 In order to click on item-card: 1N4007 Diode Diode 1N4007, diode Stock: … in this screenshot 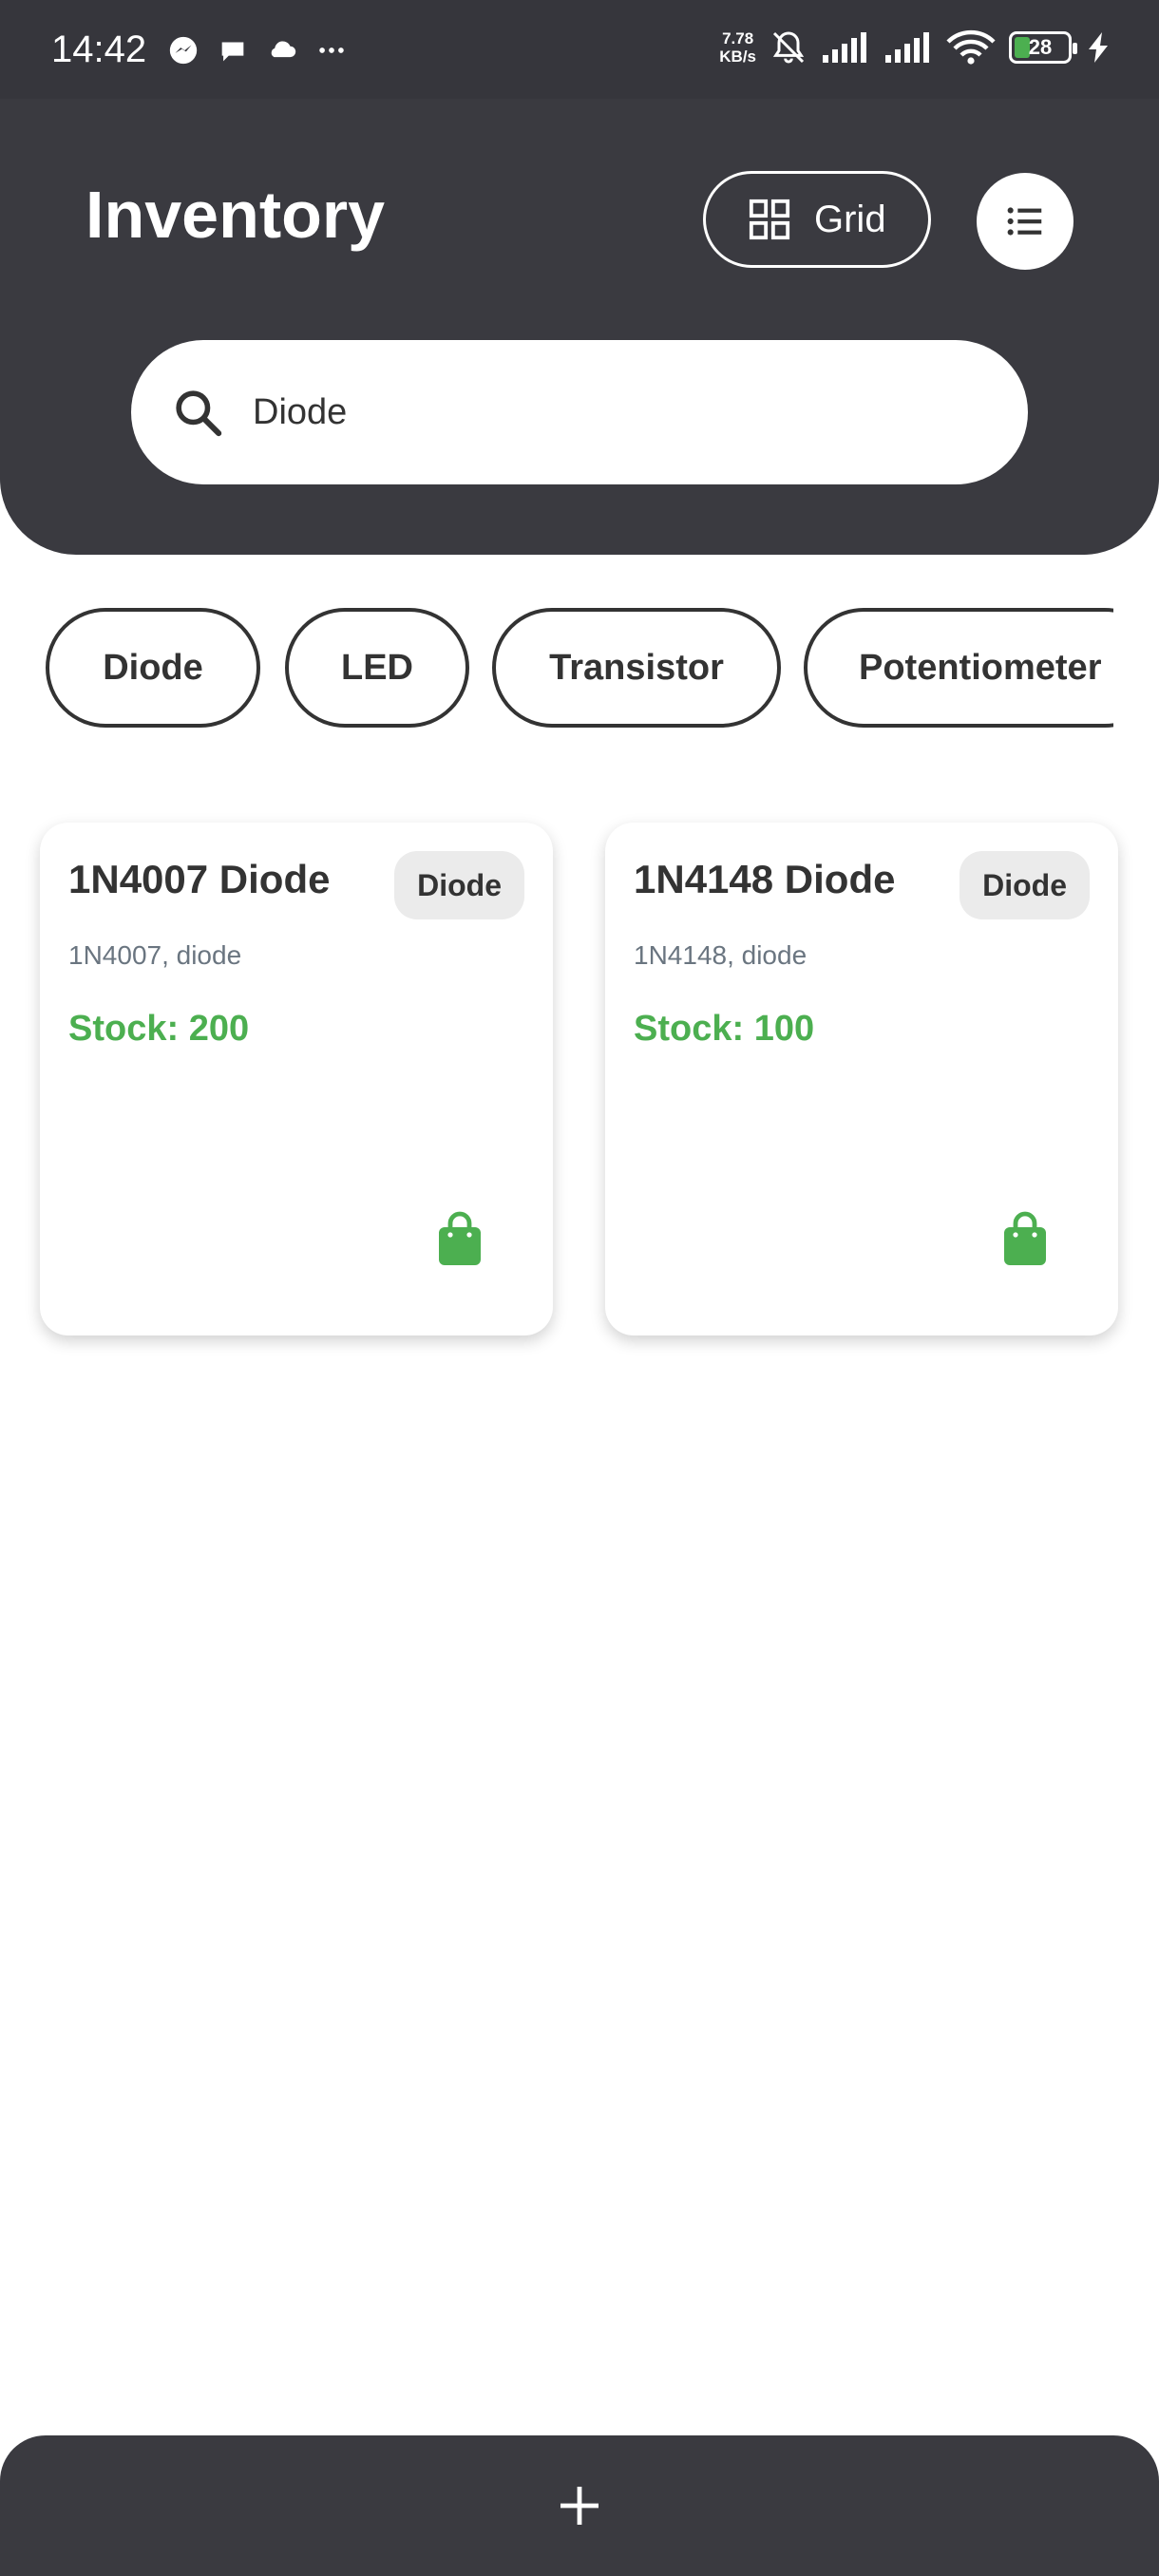, I will do `click(296, 1079)`.